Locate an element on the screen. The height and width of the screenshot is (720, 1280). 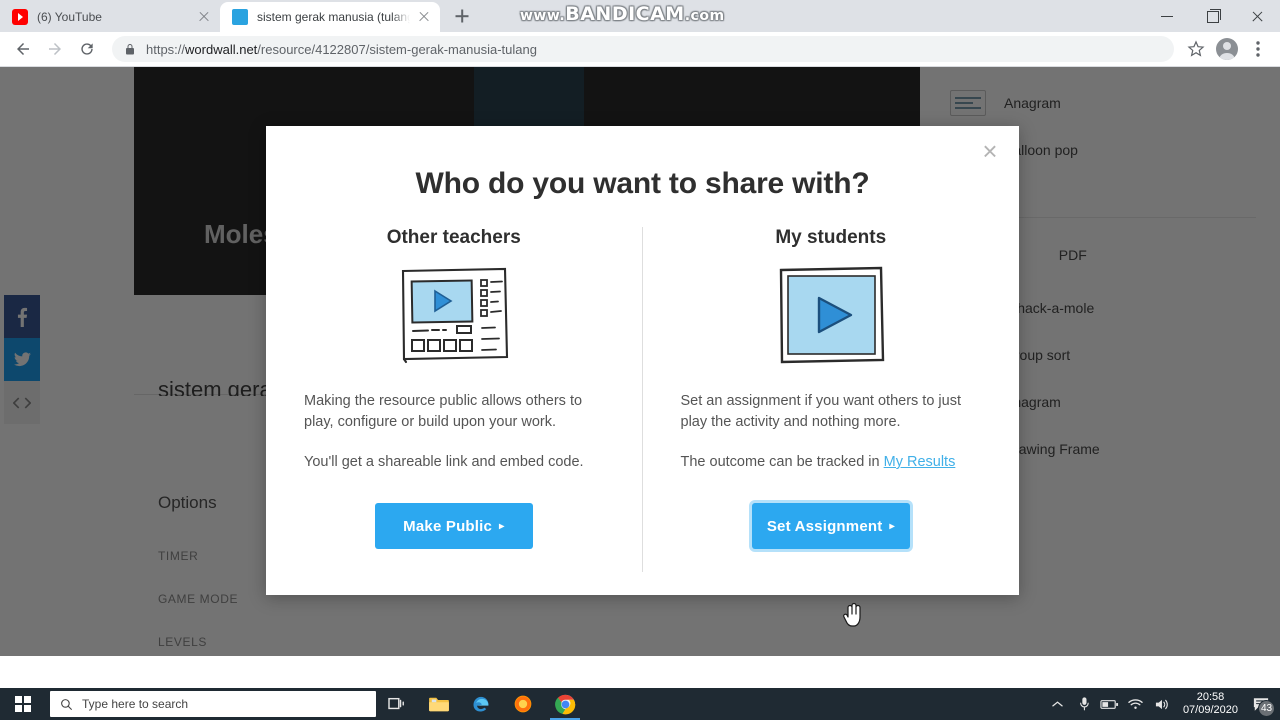
new-tab-button is located at coordinates (462, 16).